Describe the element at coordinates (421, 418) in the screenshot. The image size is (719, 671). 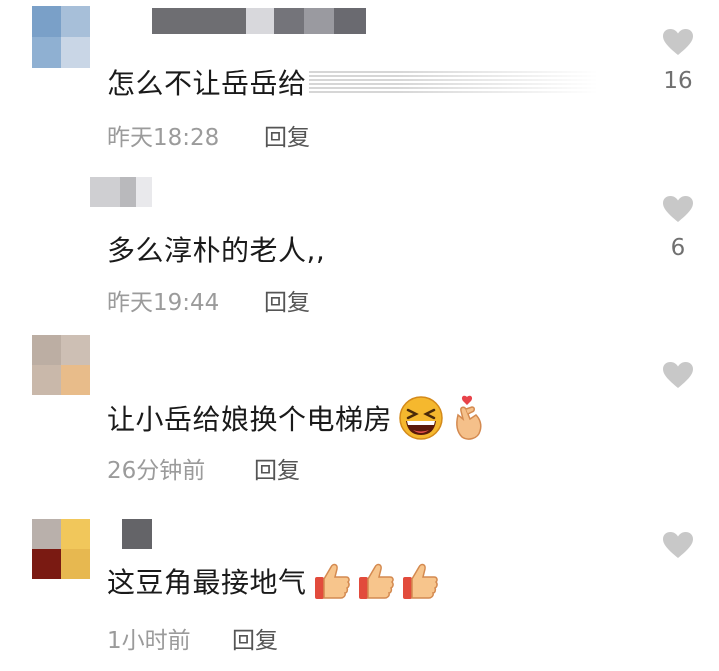
I see `grinning-squinting-face-icon` at that location.